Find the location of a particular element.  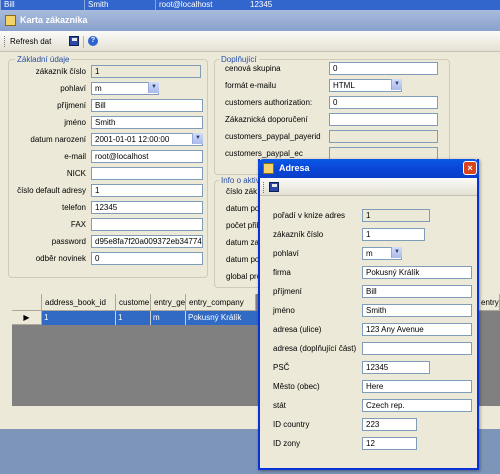

address-label-1: zákazník číslo is located at coordinates (298, 234).